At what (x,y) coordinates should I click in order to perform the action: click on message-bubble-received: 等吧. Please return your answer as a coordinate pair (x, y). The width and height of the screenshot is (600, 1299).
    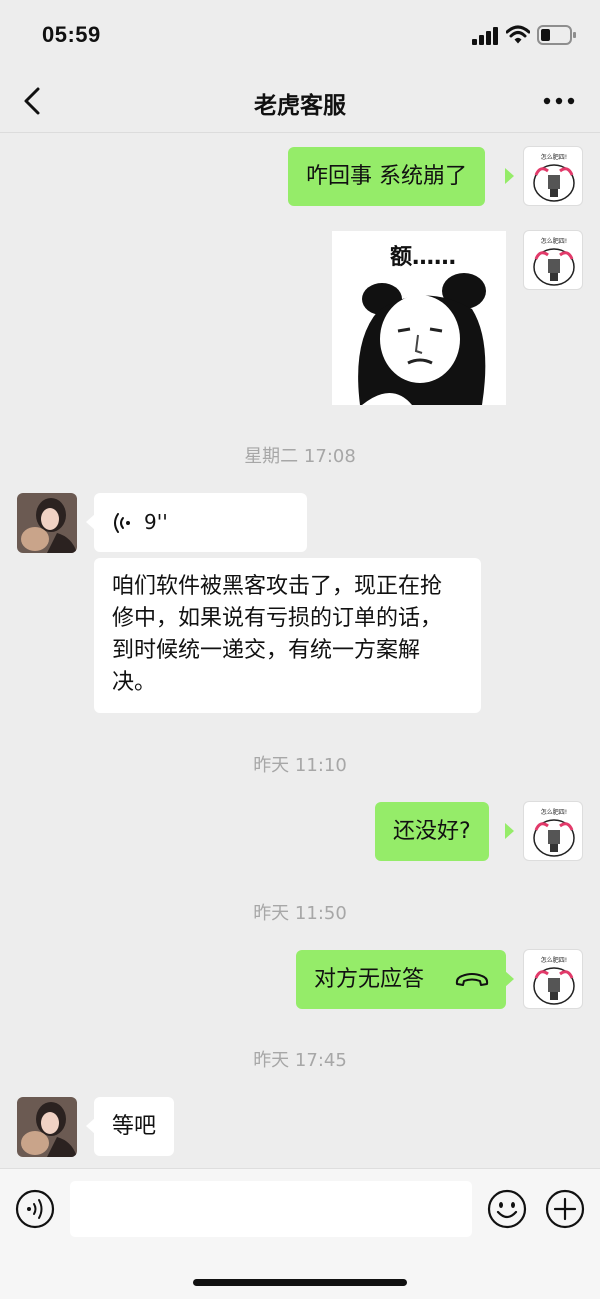
    Looking at the image, I should click on (134, 1126).